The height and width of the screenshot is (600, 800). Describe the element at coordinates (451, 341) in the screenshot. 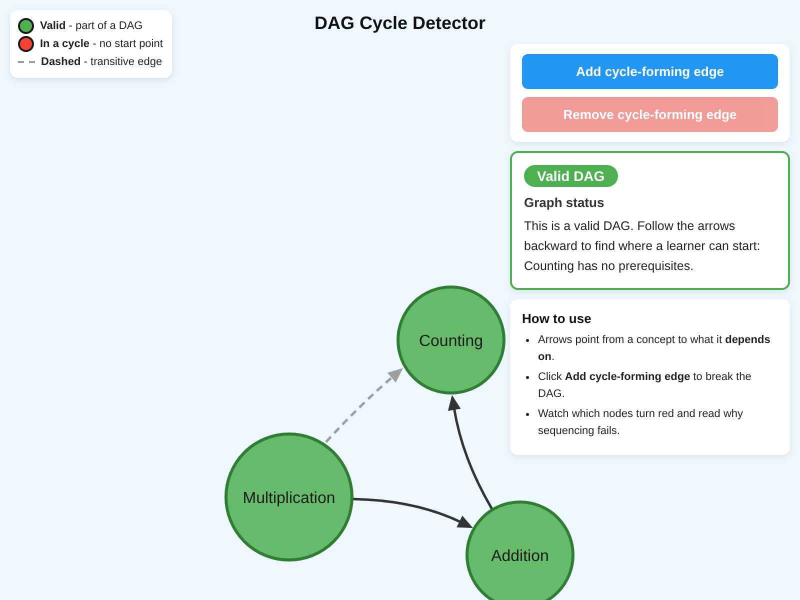

I see `node-label: Counting` at that location.